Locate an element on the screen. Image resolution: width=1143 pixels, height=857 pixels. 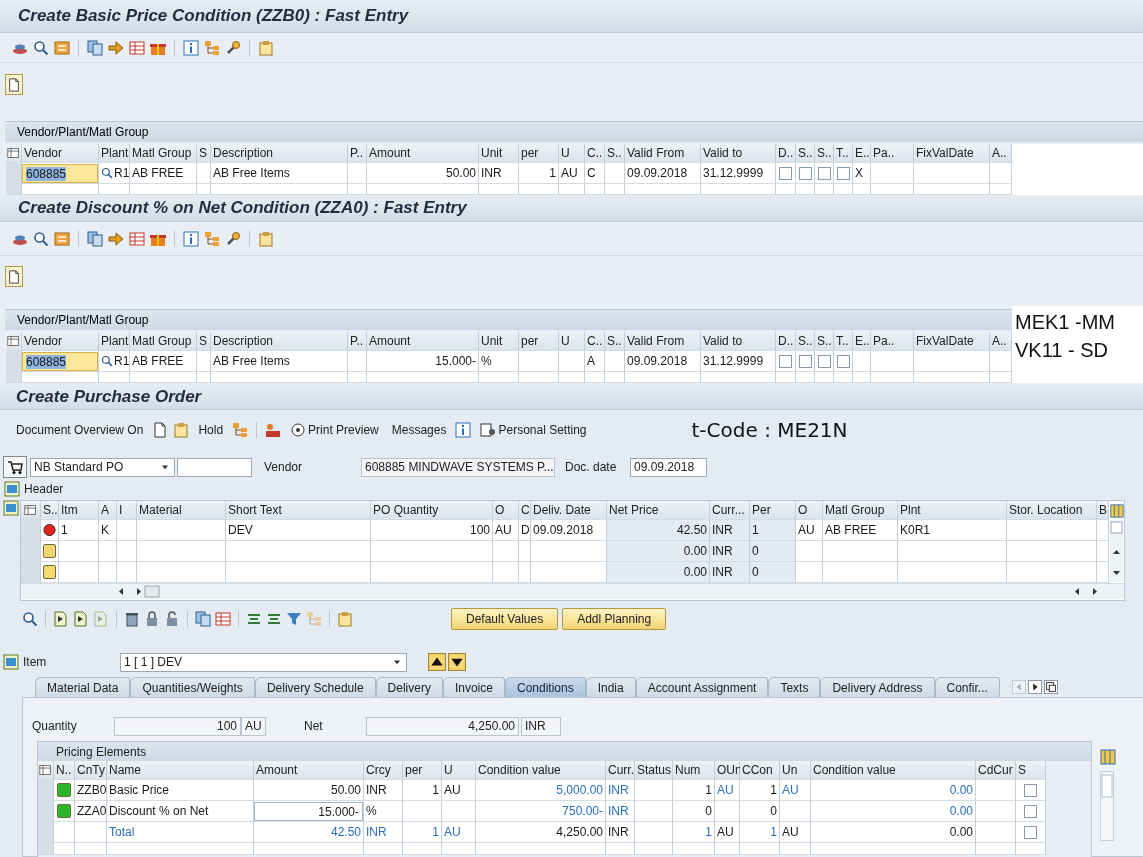
column-header: Short Text is located at coordinates (298, 510).